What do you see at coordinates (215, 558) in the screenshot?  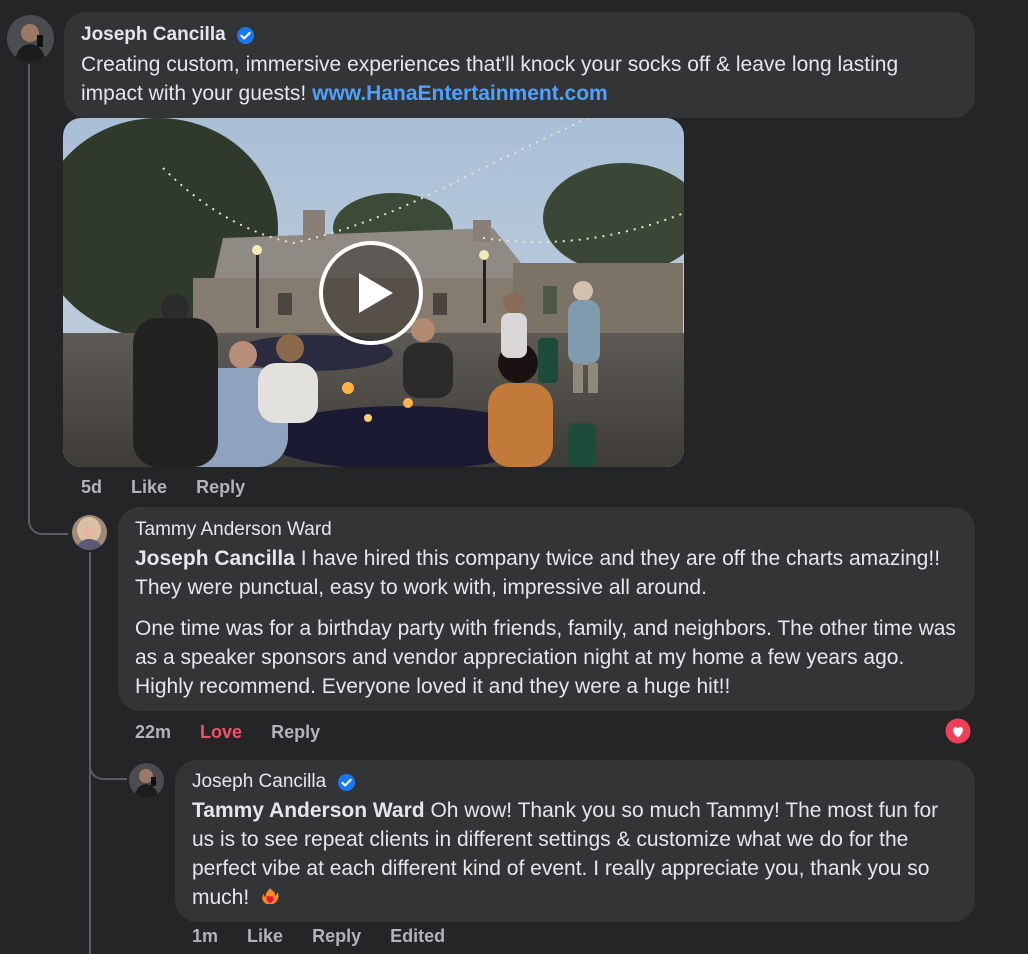 I see `mention-link: Joseph Cancilla` at bounding box center [215, 558].